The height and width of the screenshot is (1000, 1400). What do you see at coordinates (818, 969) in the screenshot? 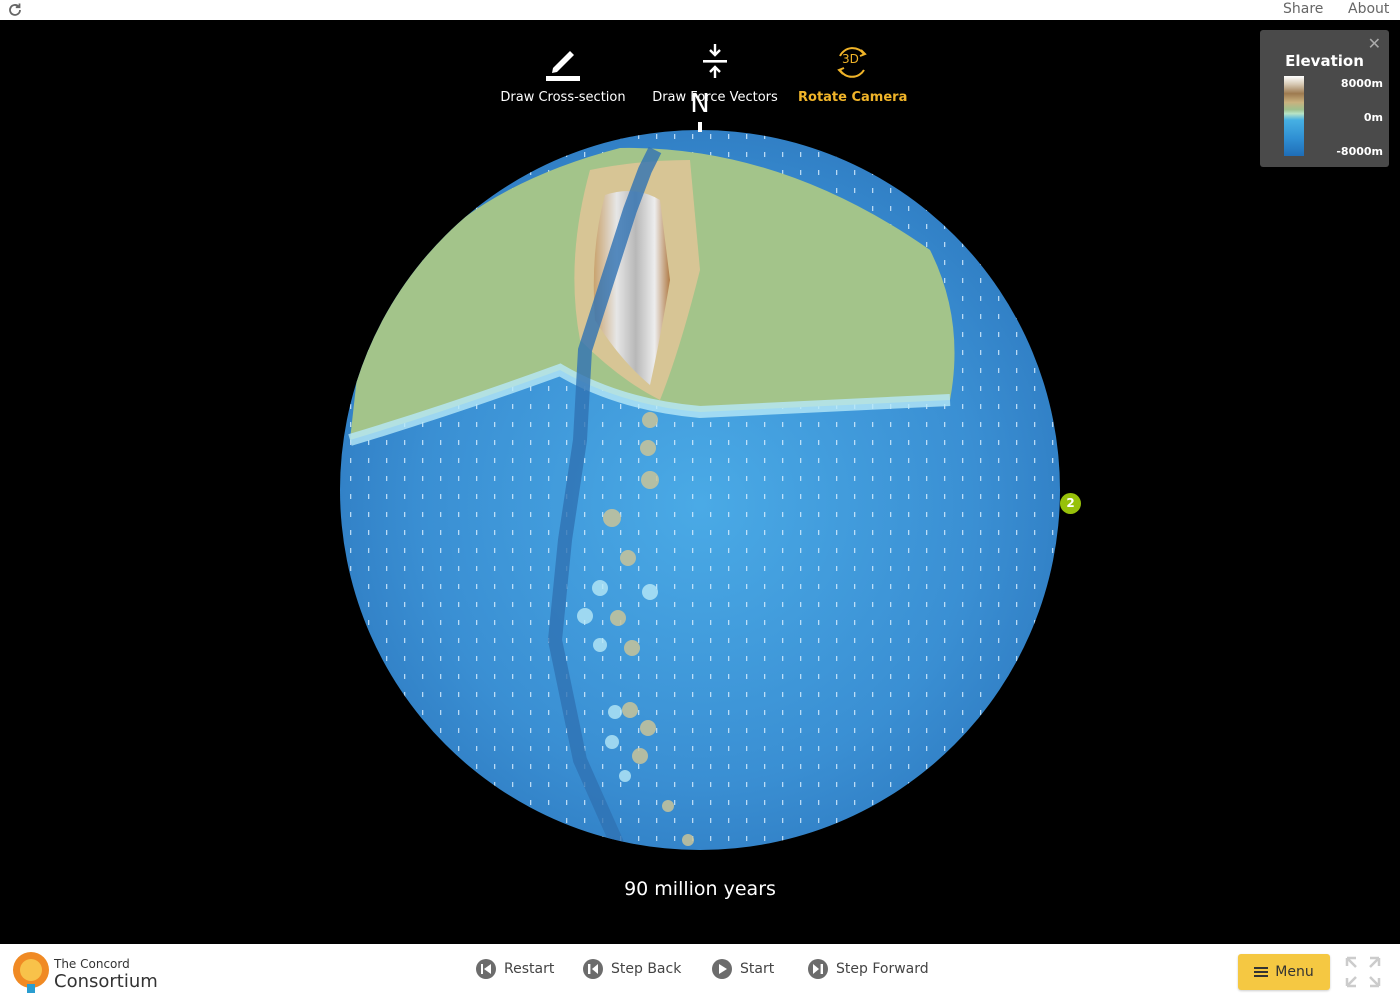
I see `step-forward-icon` at bounding box center [818, 969].